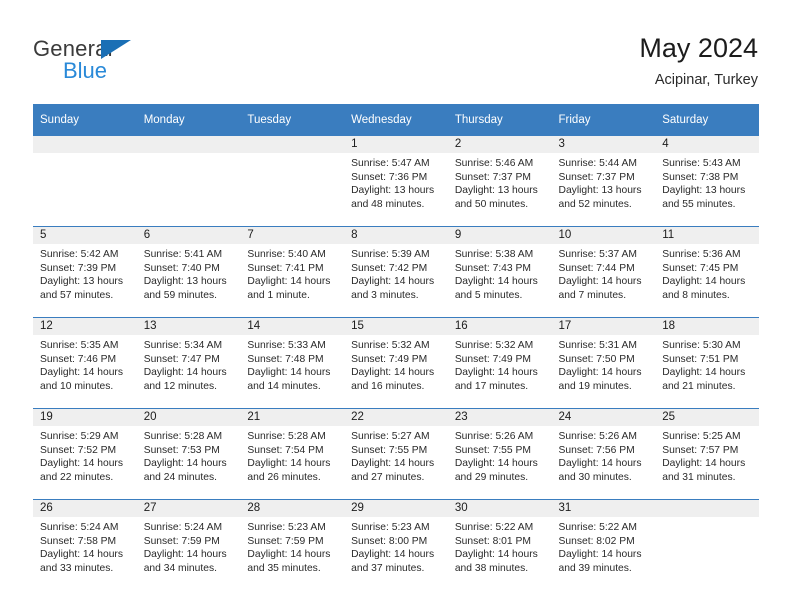 The height and width of the screenshot is (612, 792). Describe the element at coordinates (108, 62) in the screenshot. I see `general-blue-logo: General Blue` at that location.